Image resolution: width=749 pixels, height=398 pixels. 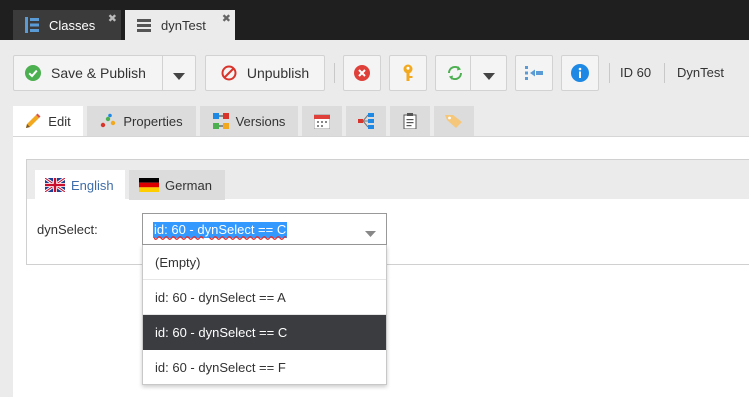 What do you see at coordinates (32, 25) in the screenshot?
I see `classes-icon` at bounding box center [32, 25].